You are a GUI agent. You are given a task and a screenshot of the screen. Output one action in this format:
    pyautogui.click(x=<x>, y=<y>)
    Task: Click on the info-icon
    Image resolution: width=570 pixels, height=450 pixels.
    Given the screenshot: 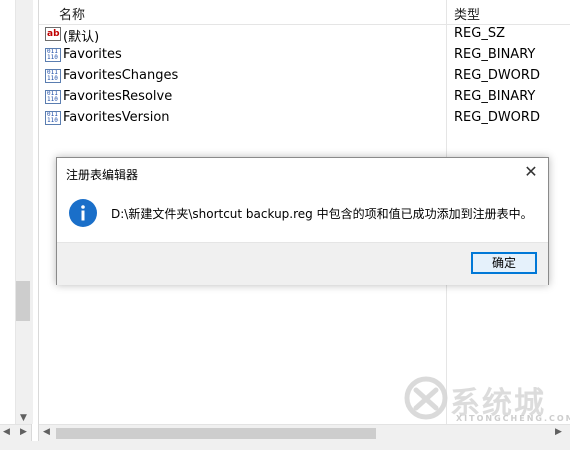 What is the action you would take?
    pyautogui.click(x=83, y=213)
    